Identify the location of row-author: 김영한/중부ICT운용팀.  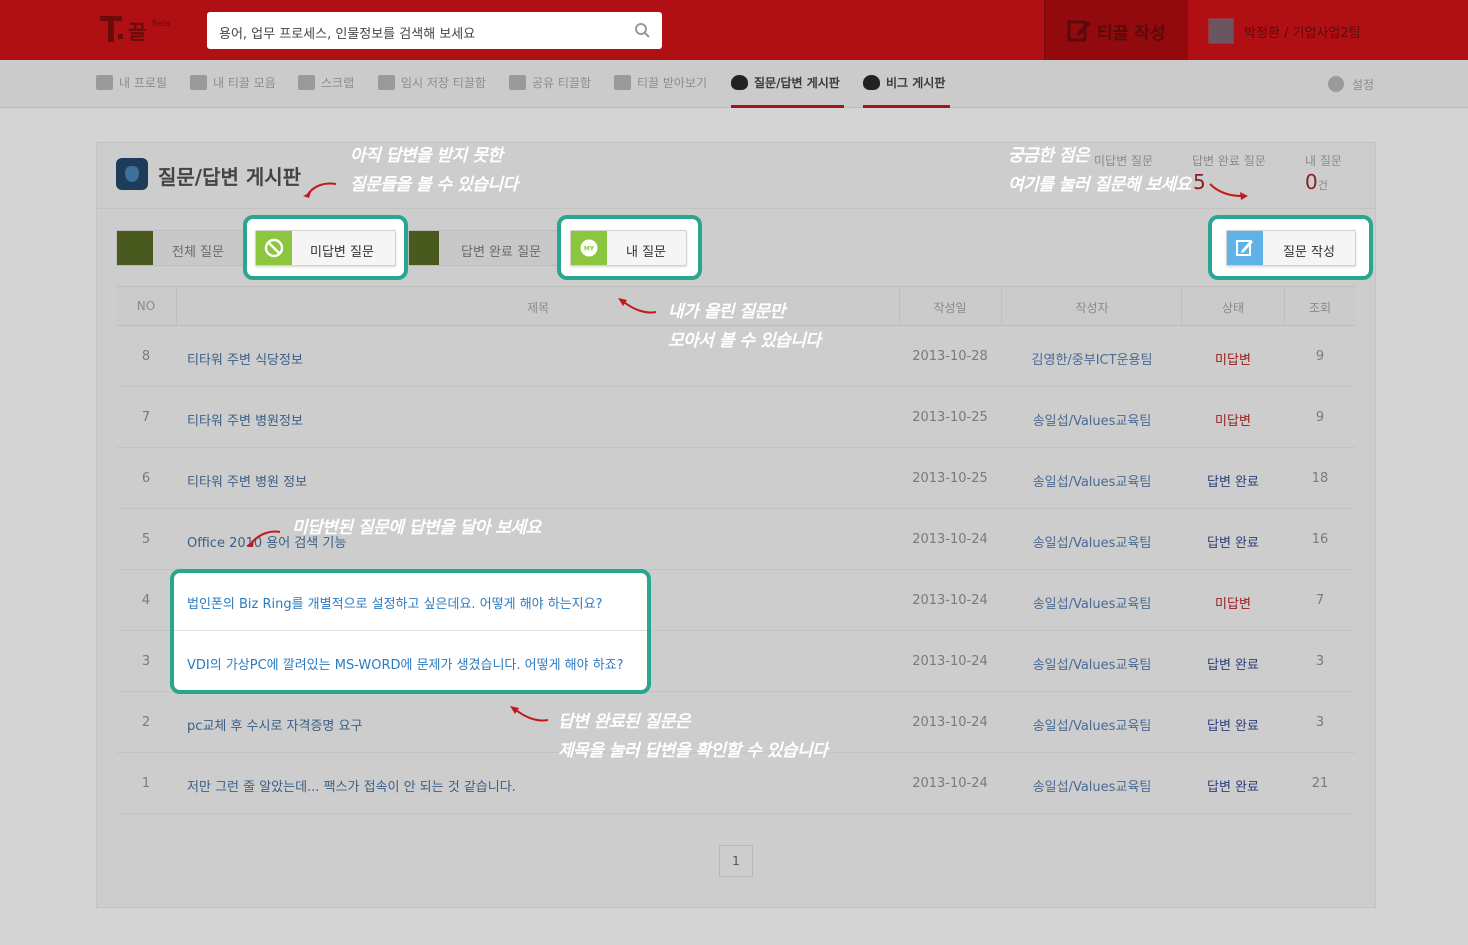
(1092, 358).